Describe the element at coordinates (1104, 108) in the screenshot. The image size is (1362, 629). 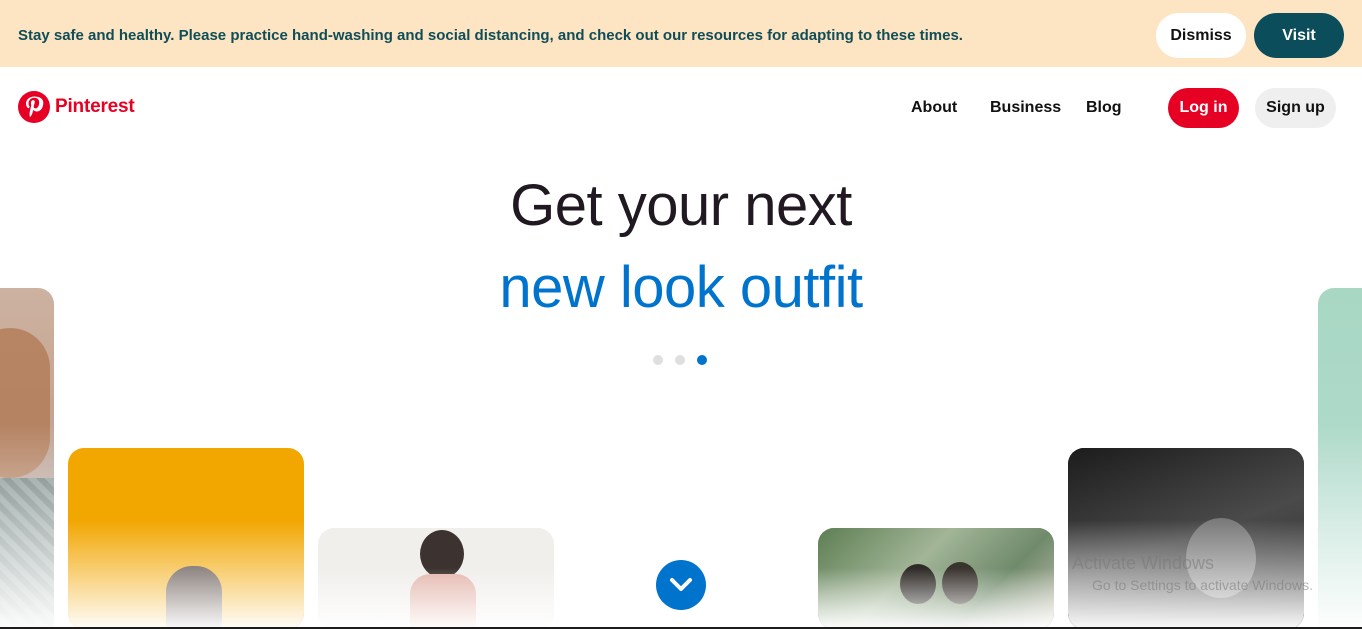
I see `nav-blog: Blog` at that location.